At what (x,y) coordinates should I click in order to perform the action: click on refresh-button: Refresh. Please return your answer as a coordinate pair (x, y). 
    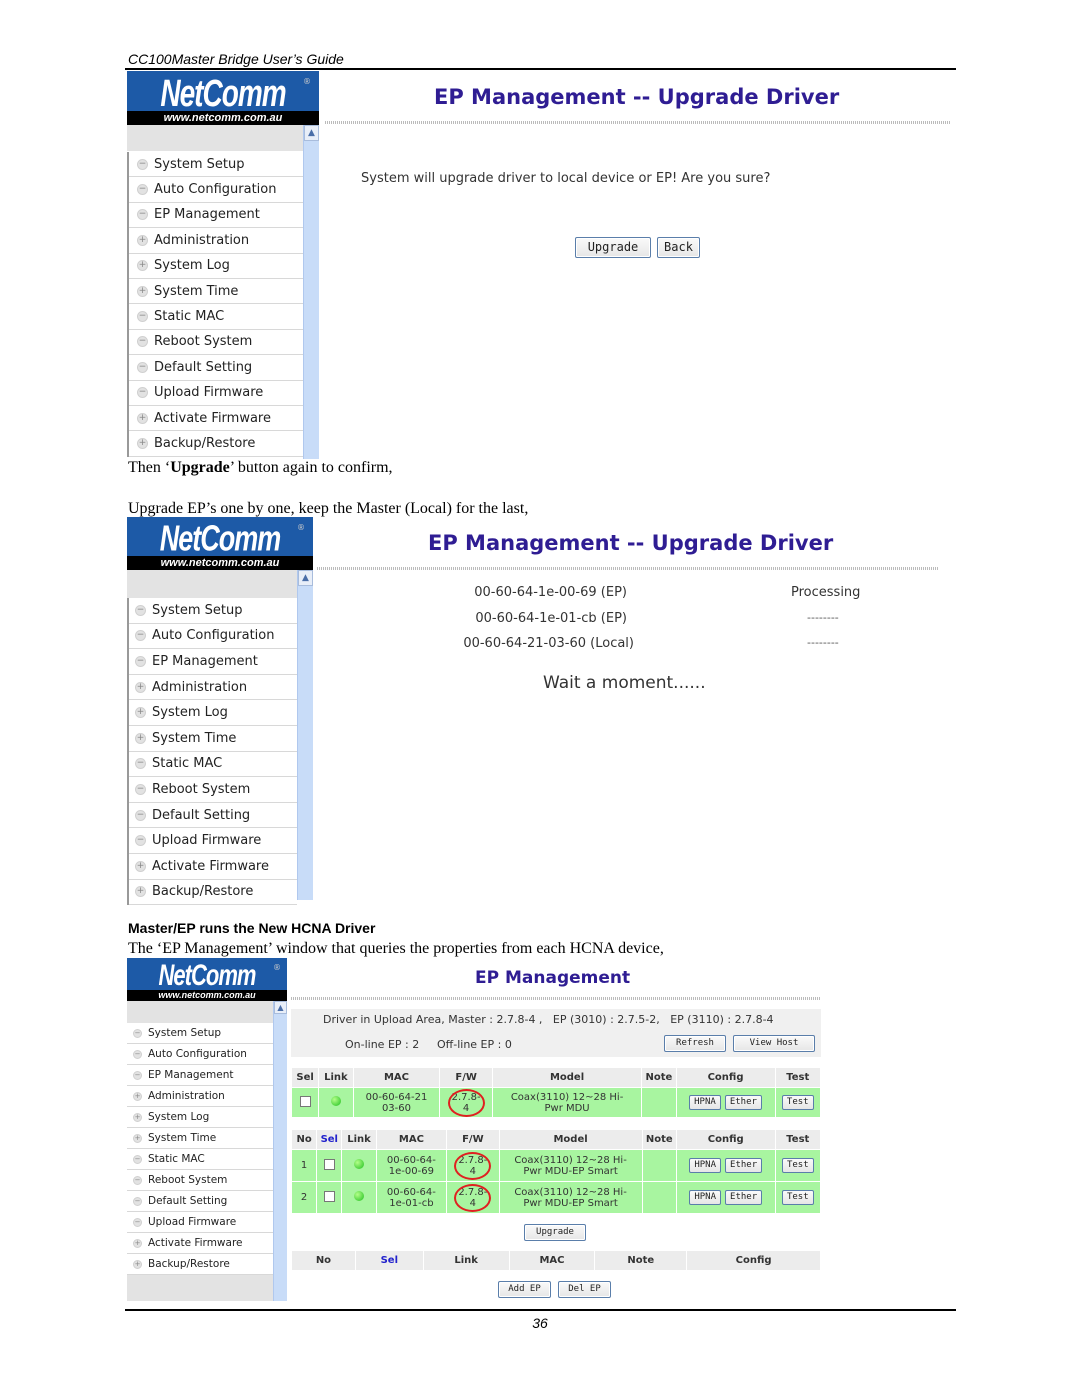
    Looking at the image, I should click on (695, 1043).